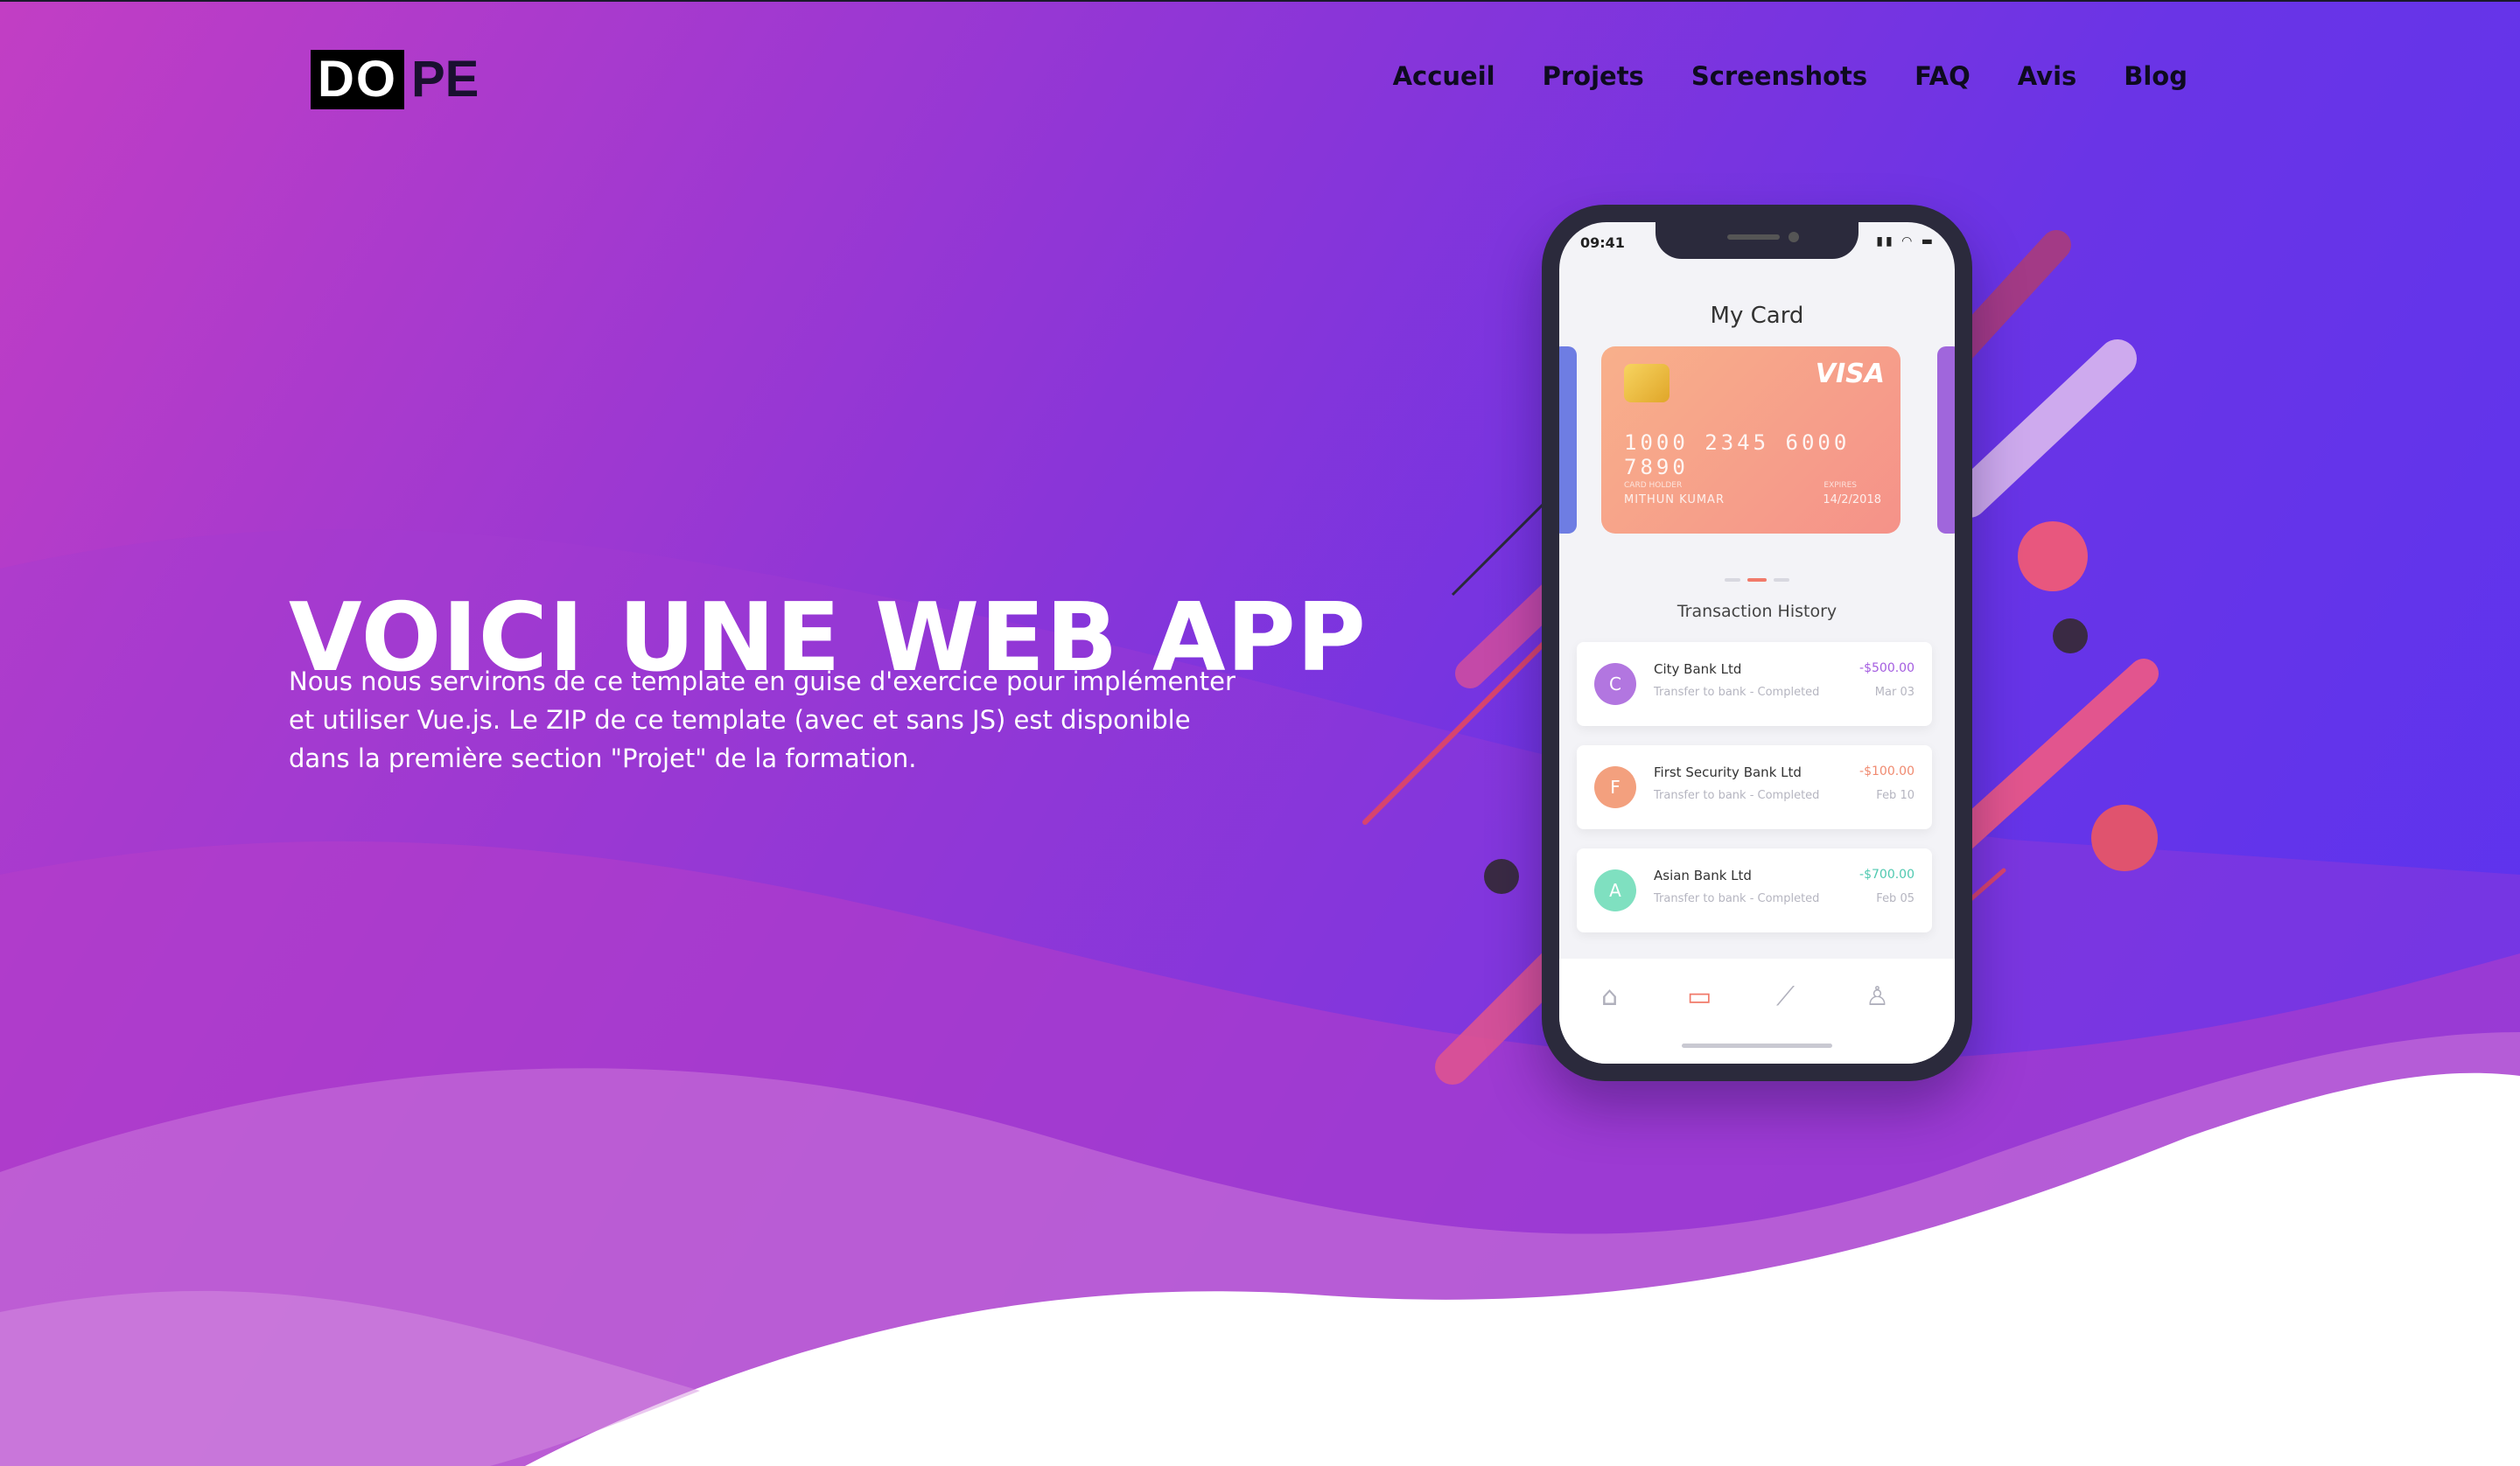  I want to click on tab-bar: ⌂ ▭ ⟋ ♙, so click(1757, 1012).